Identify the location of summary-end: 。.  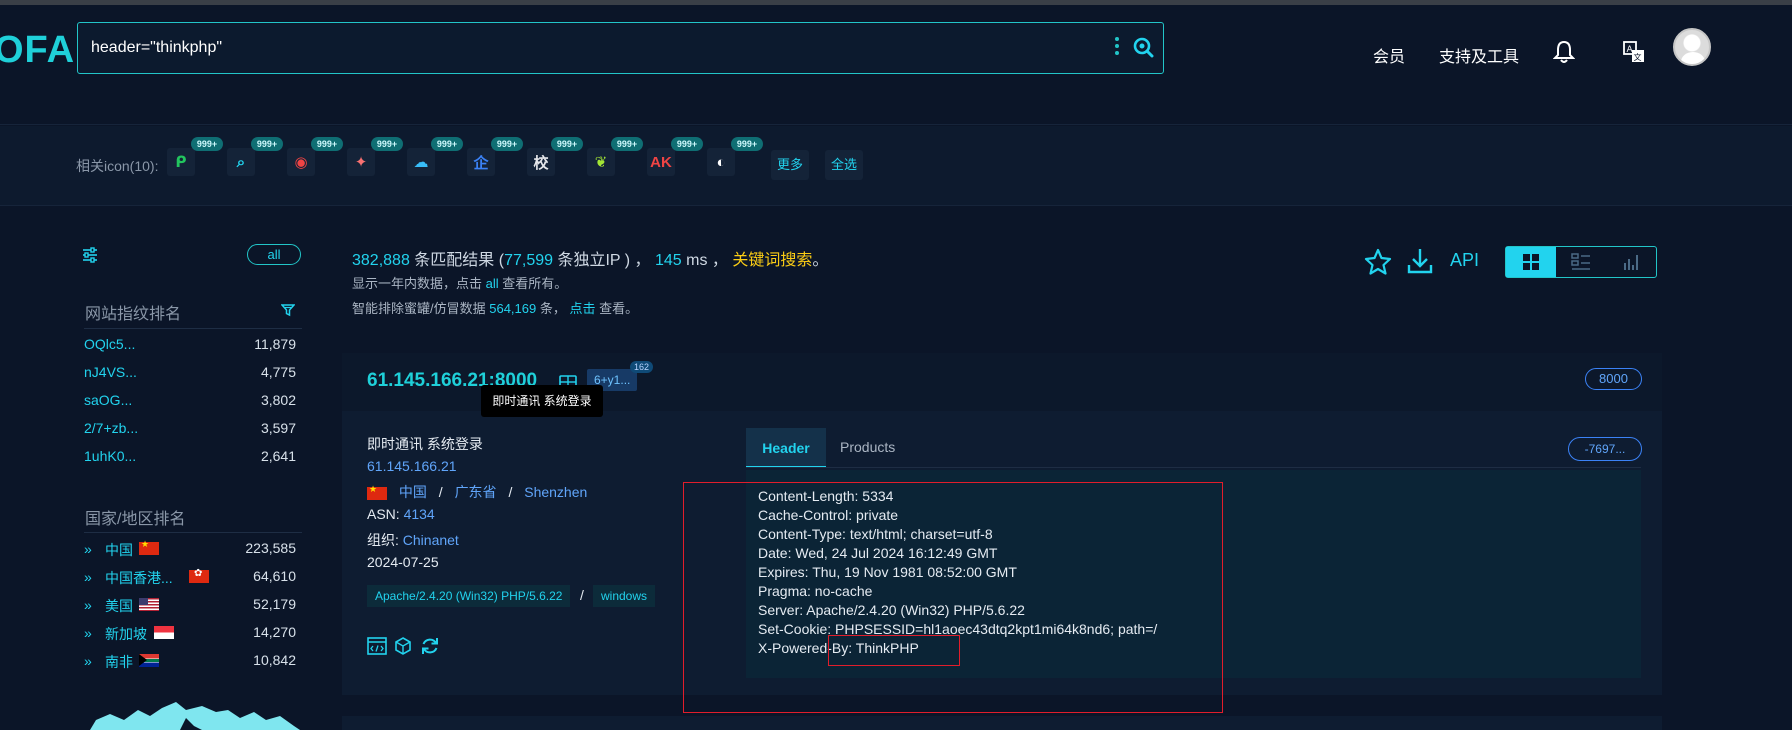
(820, 260).